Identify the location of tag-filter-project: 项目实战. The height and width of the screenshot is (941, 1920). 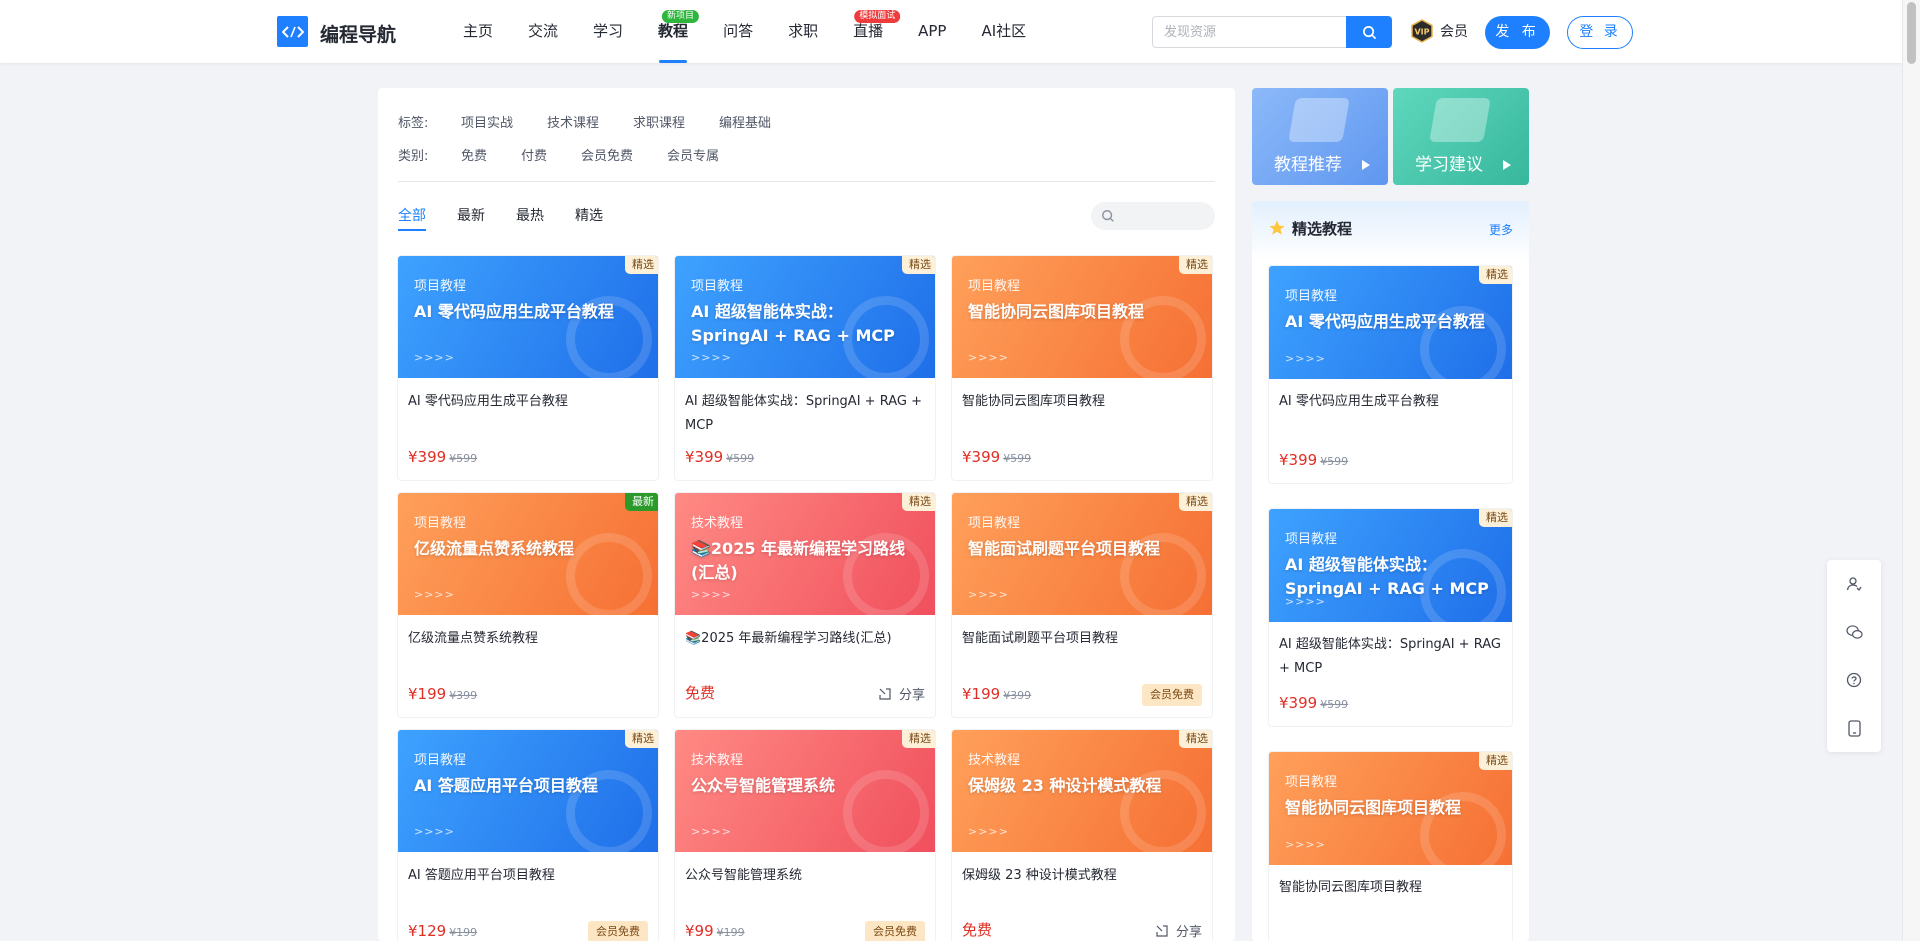
(487, 121).